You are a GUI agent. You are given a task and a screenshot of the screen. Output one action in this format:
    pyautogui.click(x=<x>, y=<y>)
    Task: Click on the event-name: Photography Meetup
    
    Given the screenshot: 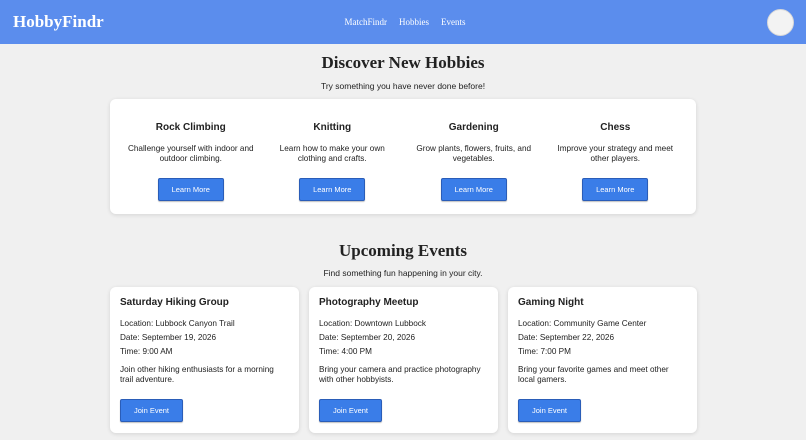 What is the action you would take?
    pyautogui.click(x=369, y=302)
    